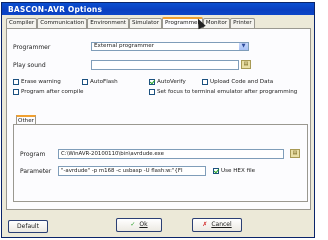 The height and width of the screenshot is (240, 328). Describe the element at coordinates (41, 82) in the screenshot. I see `erase-warning-label: Erase warning` at that location.